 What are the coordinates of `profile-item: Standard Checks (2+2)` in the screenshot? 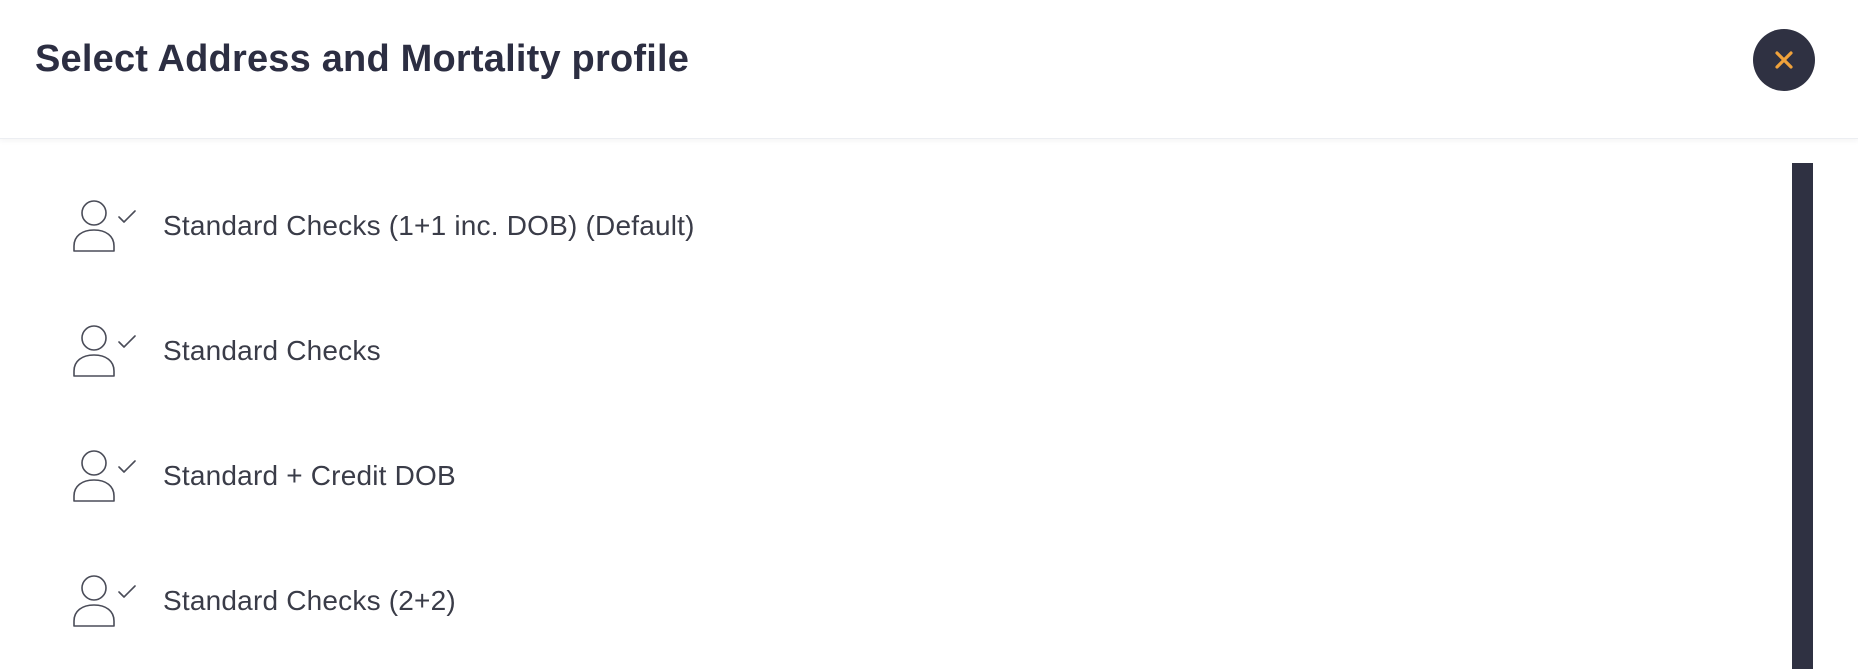 It's located at (264, 601).